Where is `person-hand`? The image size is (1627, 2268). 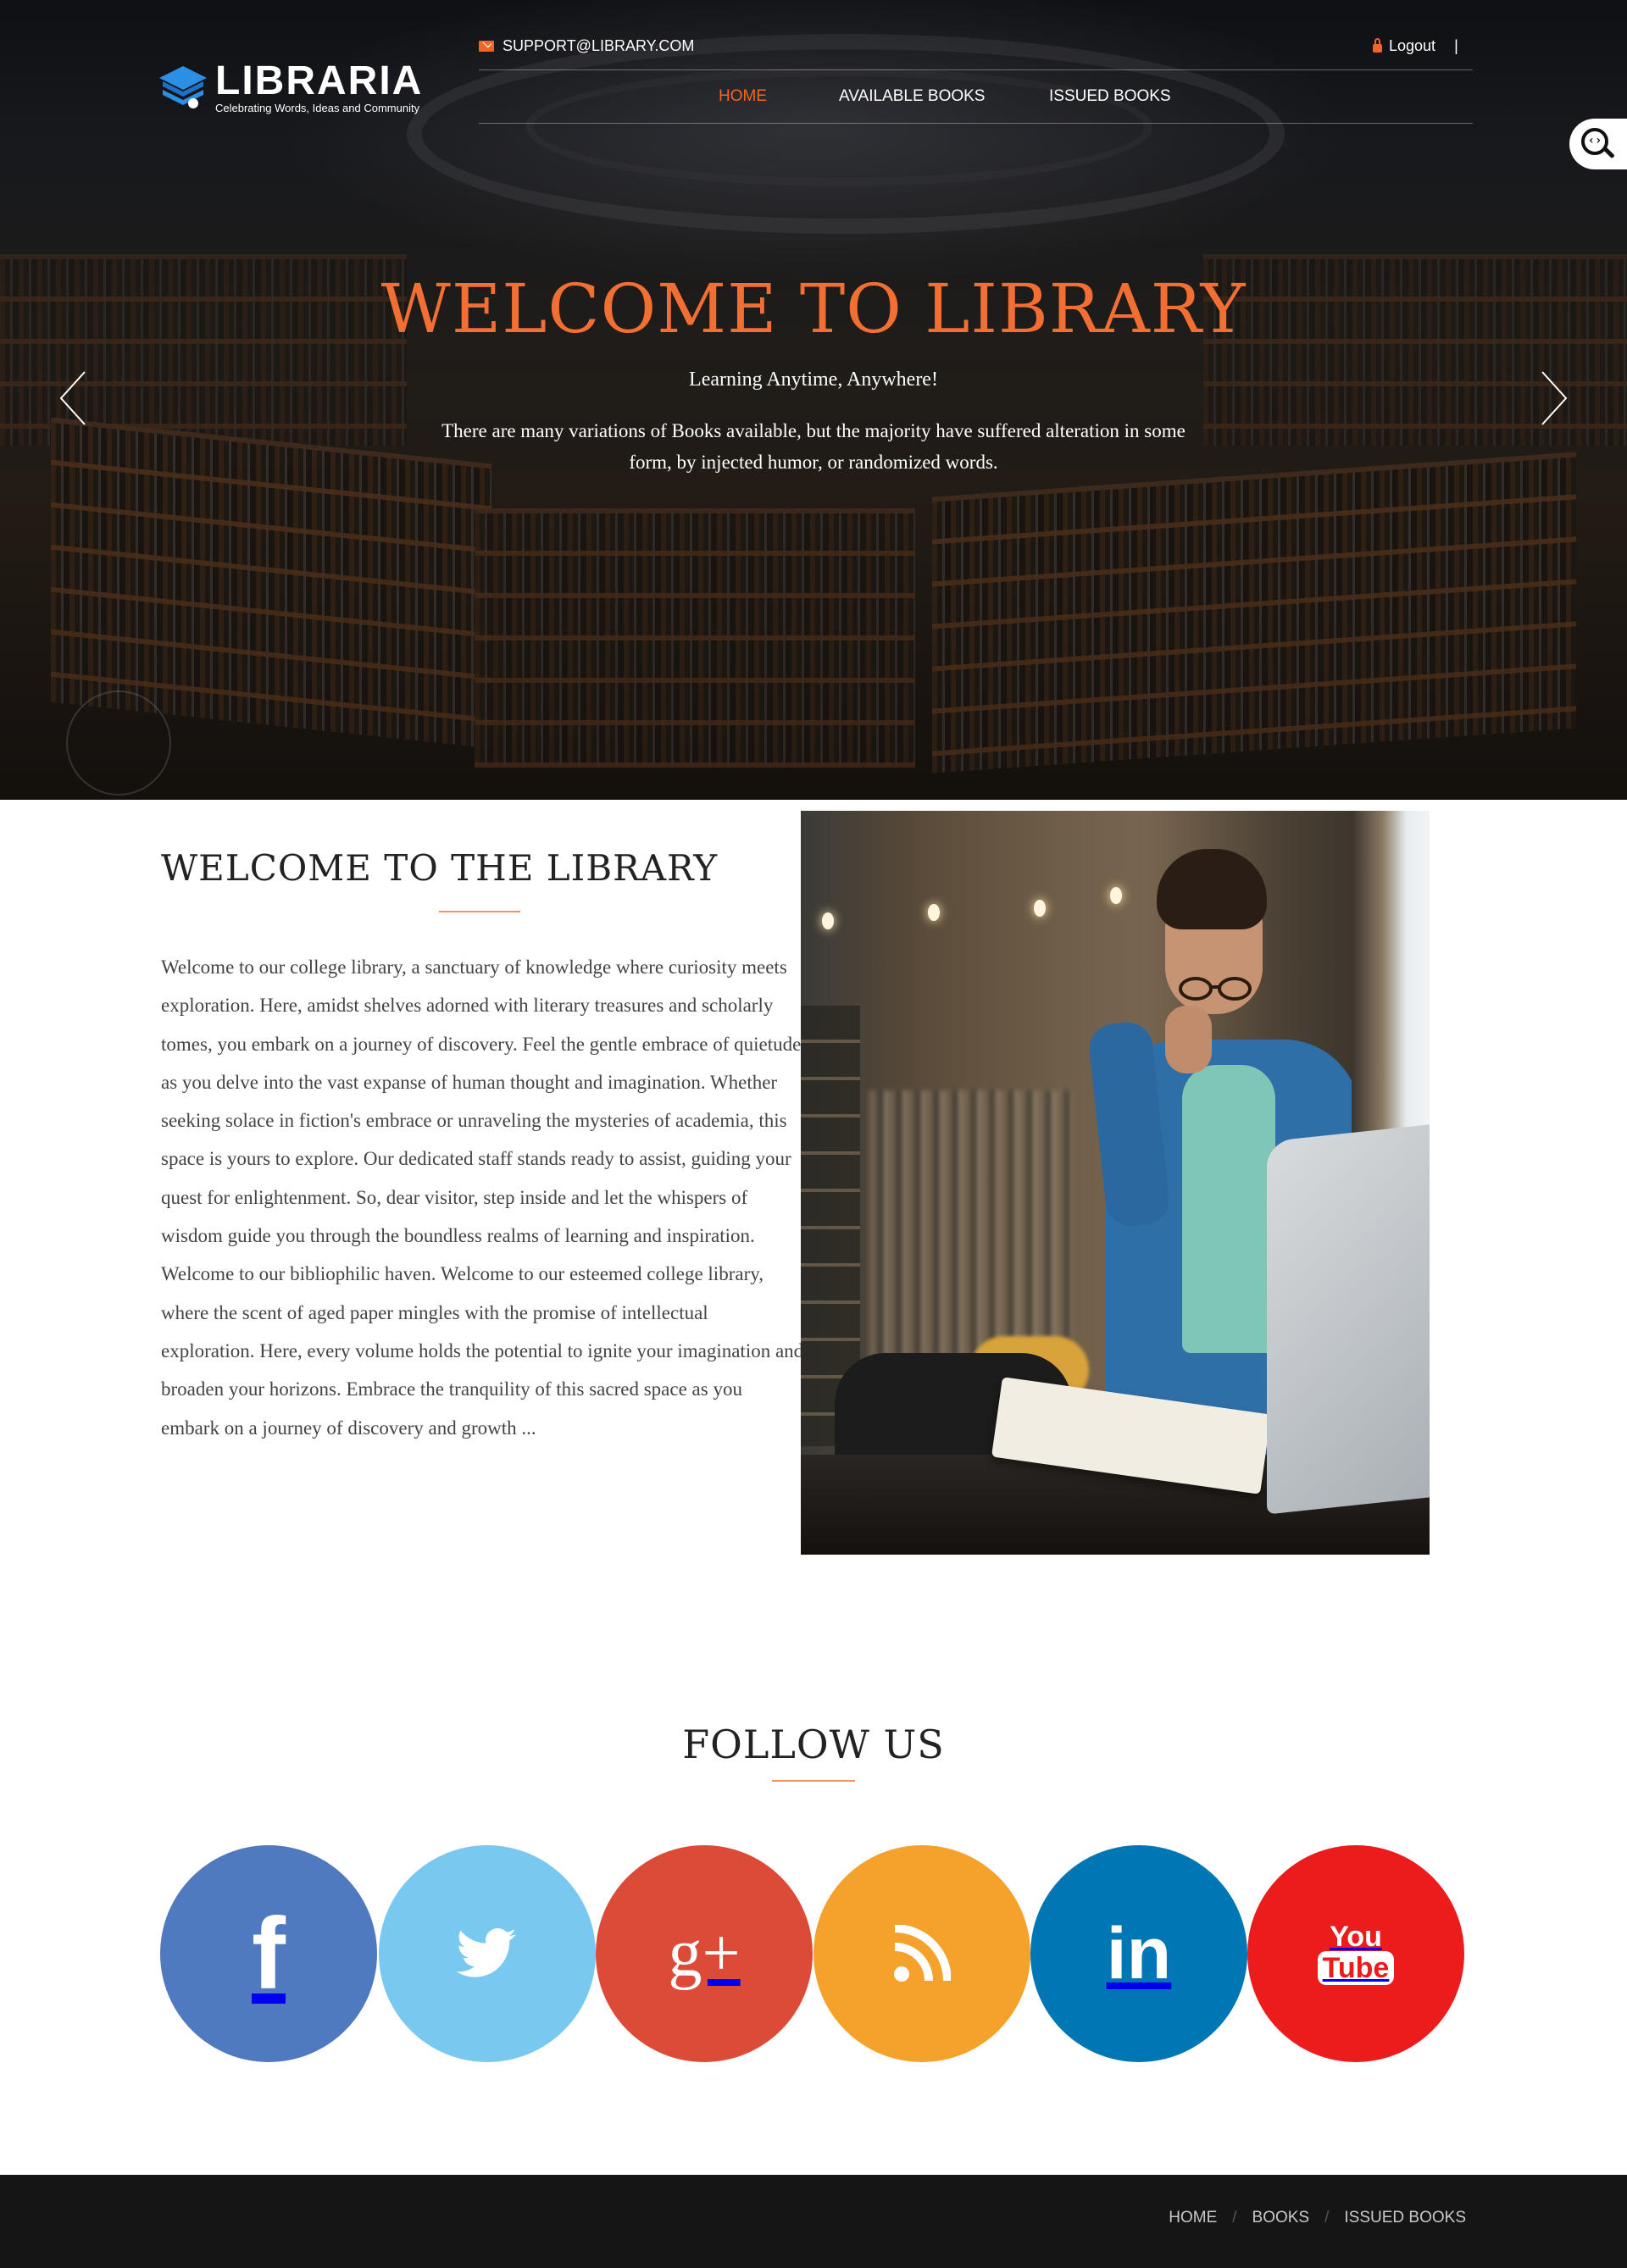
person-hand is located at coordinates (1189, 1039).